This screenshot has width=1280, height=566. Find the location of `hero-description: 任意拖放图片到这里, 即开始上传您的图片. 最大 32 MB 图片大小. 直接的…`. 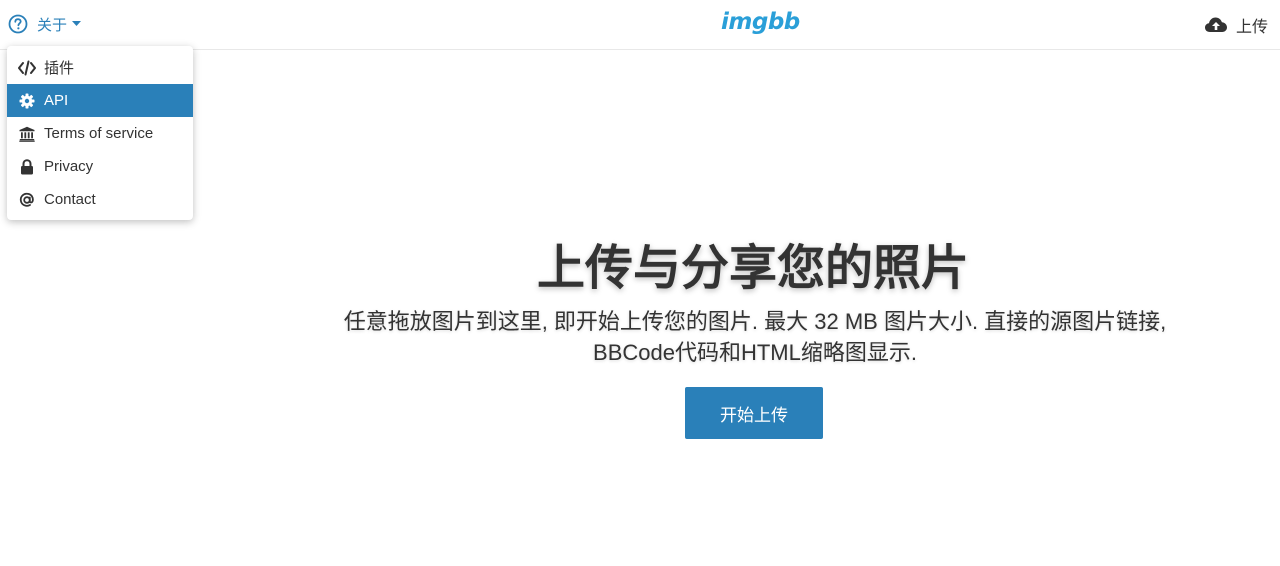

hero-description: 任意拖放图片到这里, 即开始上传您的图片. 最大 32 MB 图片大小. 直接的… is located at coordinates (755, 337).